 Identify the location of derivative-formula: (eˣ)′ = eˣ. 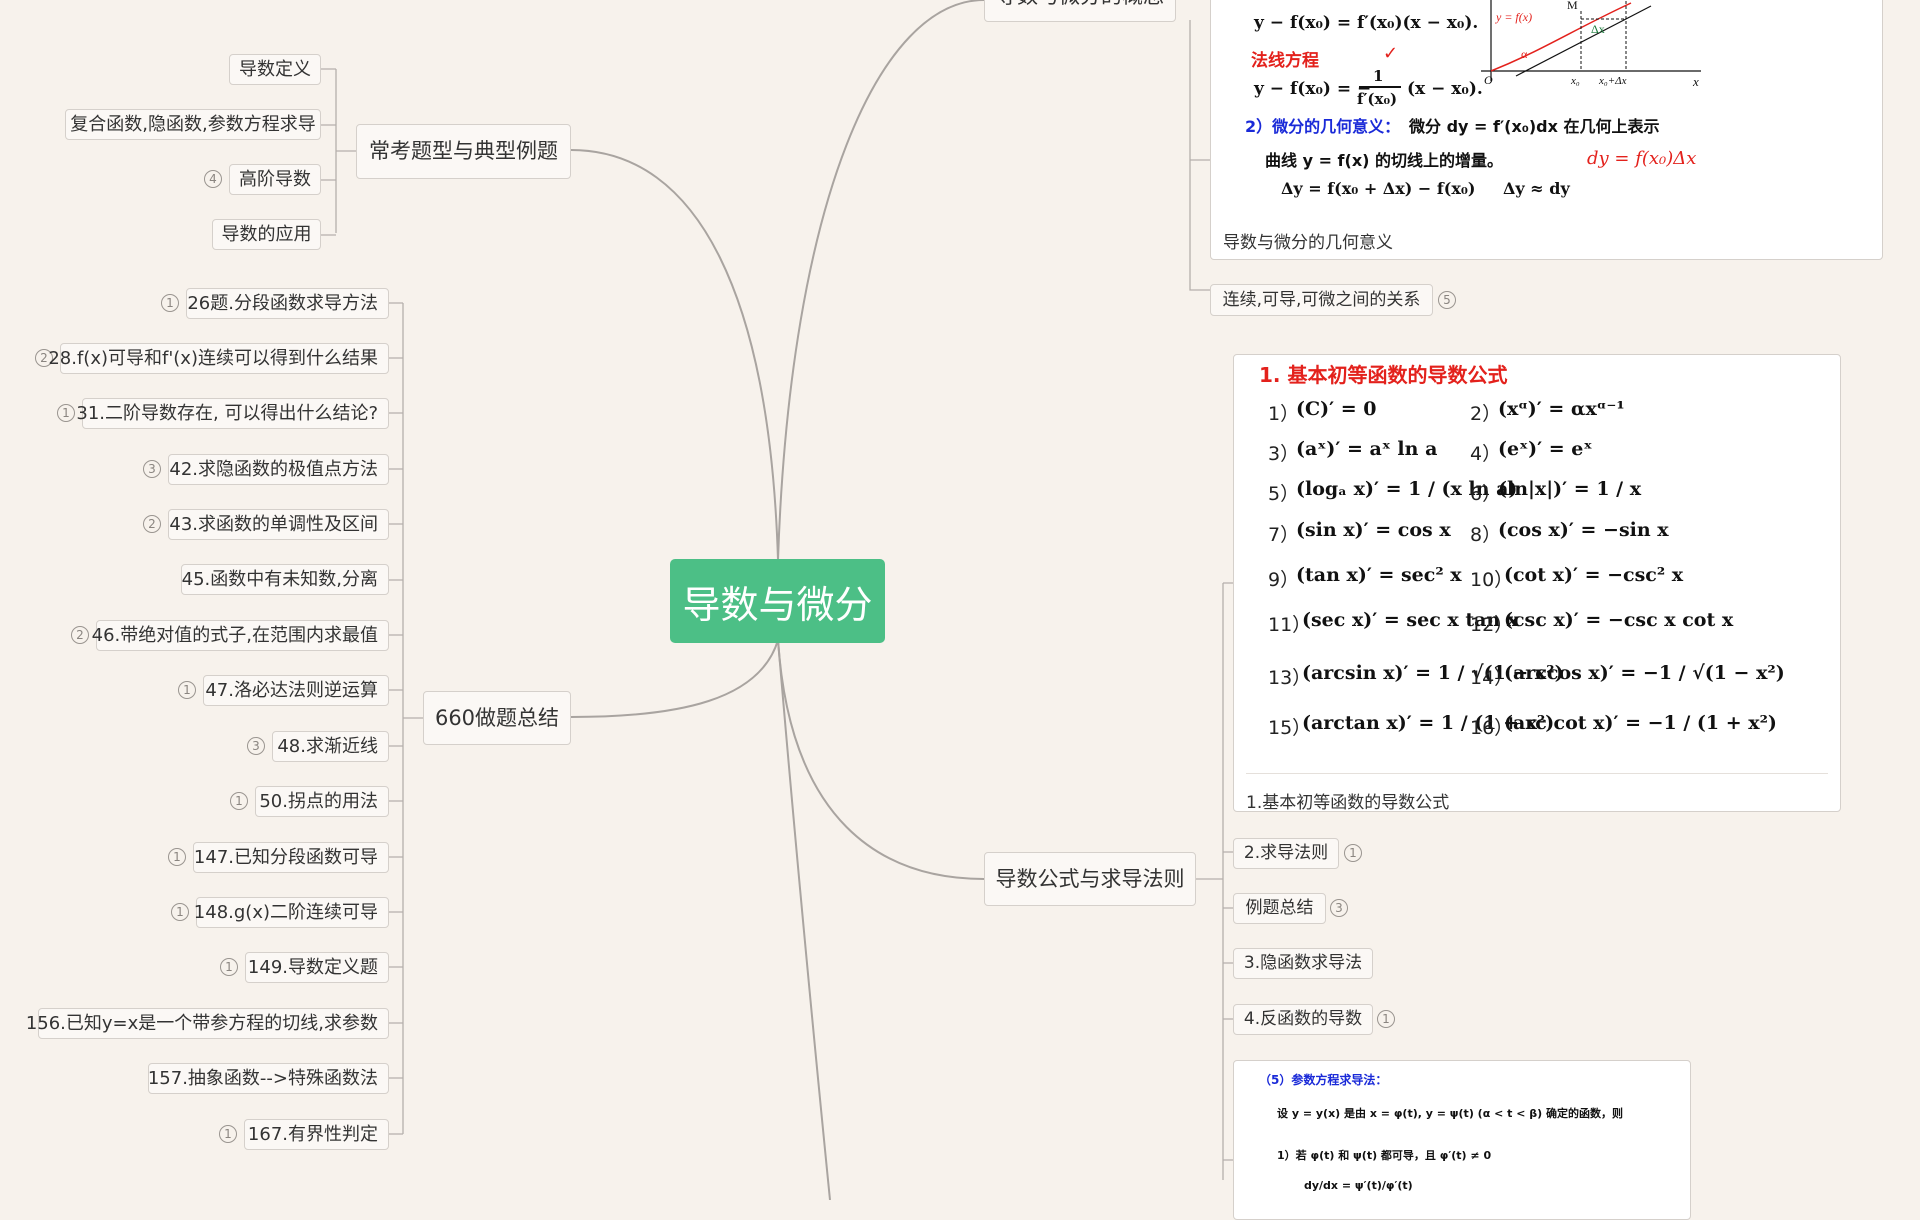
(1545, 449).